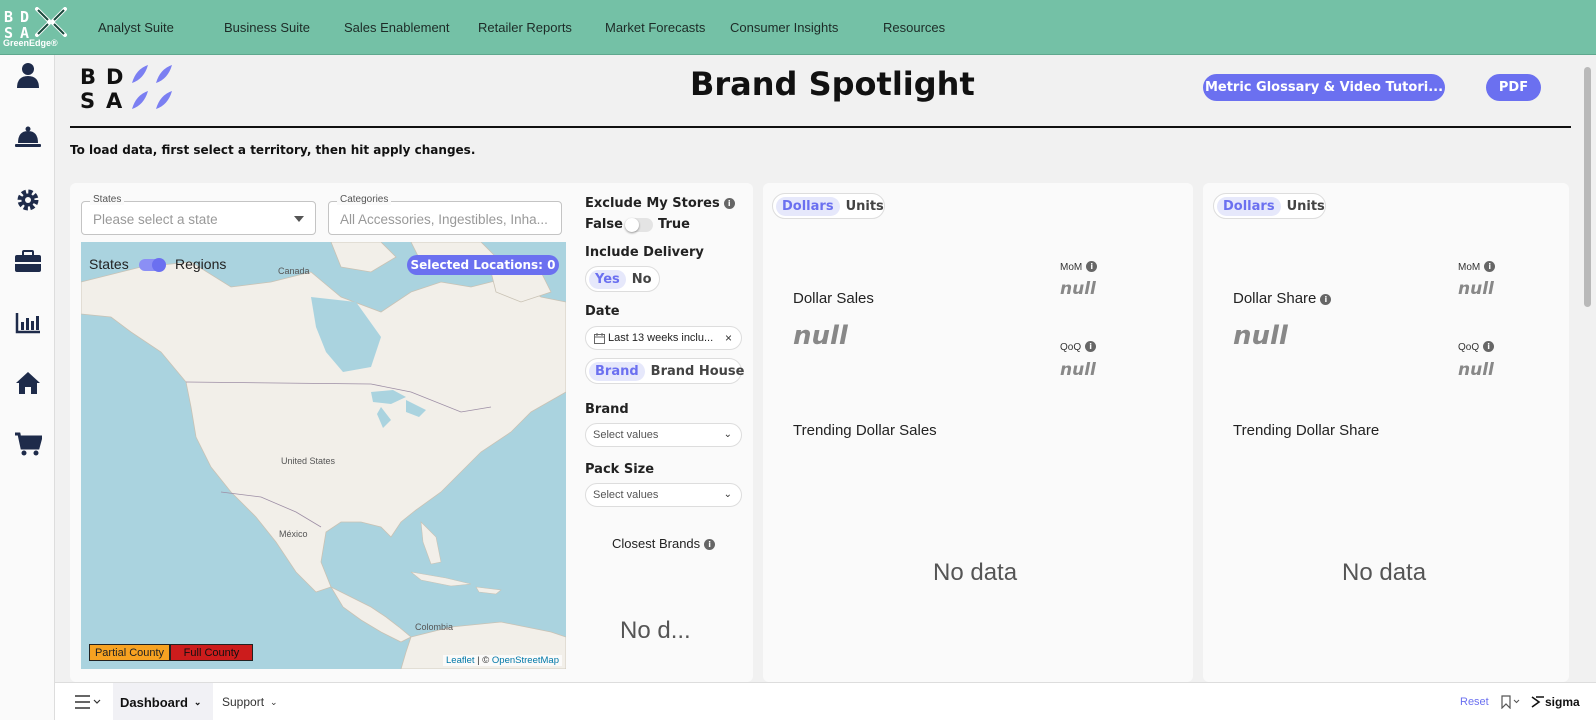 This screenshot has width=1596, height=720. I want to click on support-tab-label: Support, so click(243, 702).